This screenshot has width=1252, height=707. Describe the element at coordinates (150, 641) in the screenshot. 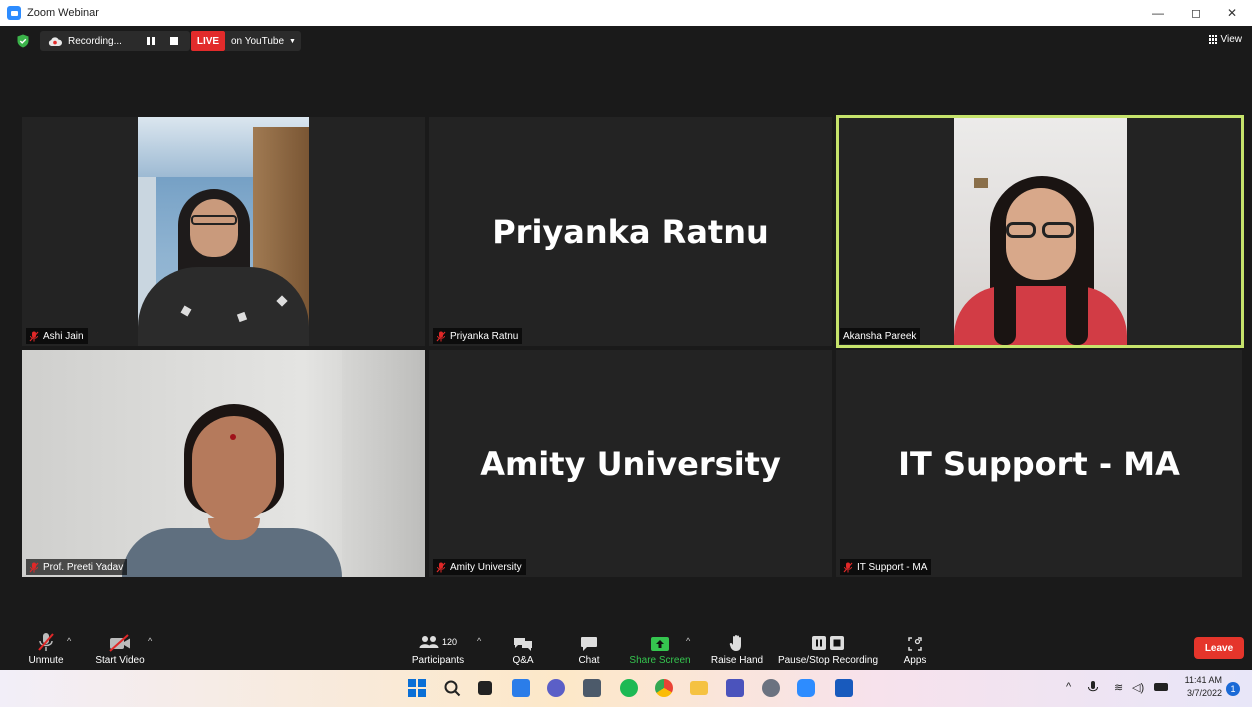

I see `video-options-caret: ^` at that location.